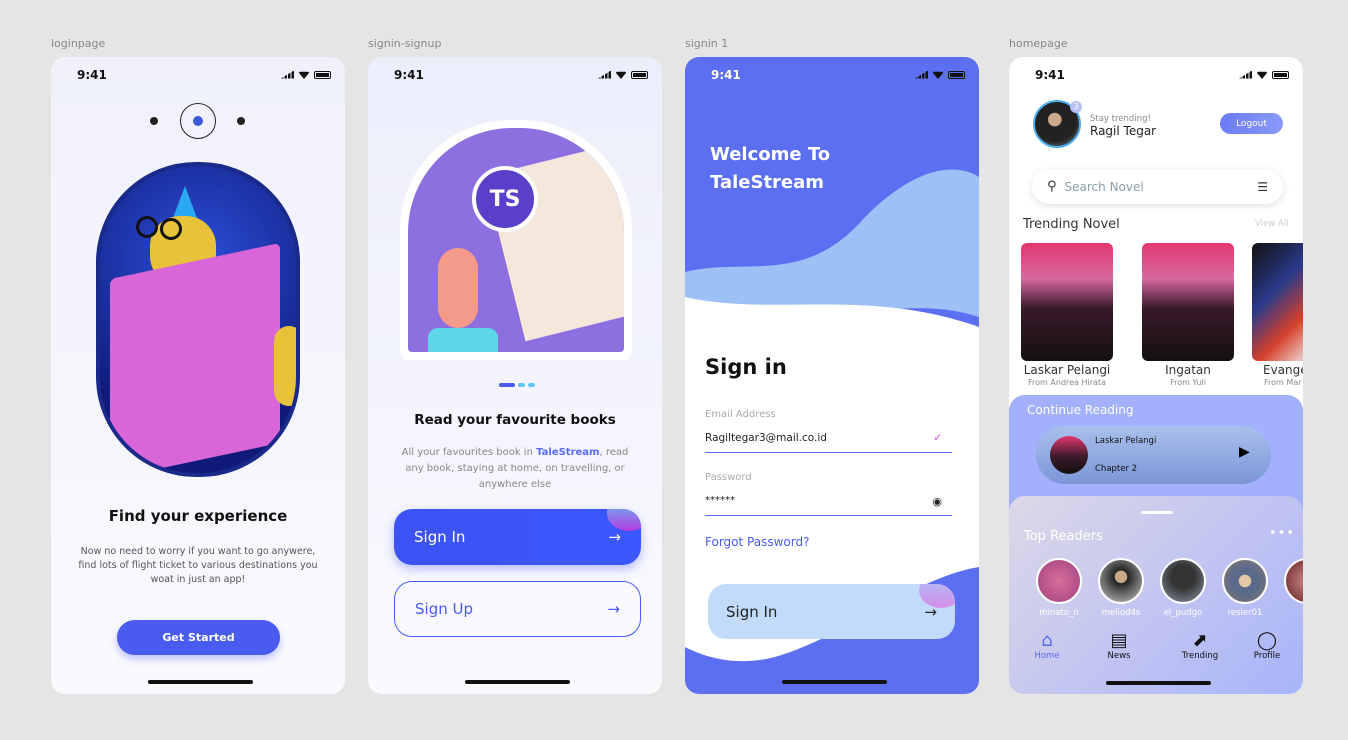 Image resolution: width=1348 pixels, height=740 pixels. What do you see at coordinates (458, 288) in the screenshot?
I see `hand-shape` at bounding box center [458, 288].